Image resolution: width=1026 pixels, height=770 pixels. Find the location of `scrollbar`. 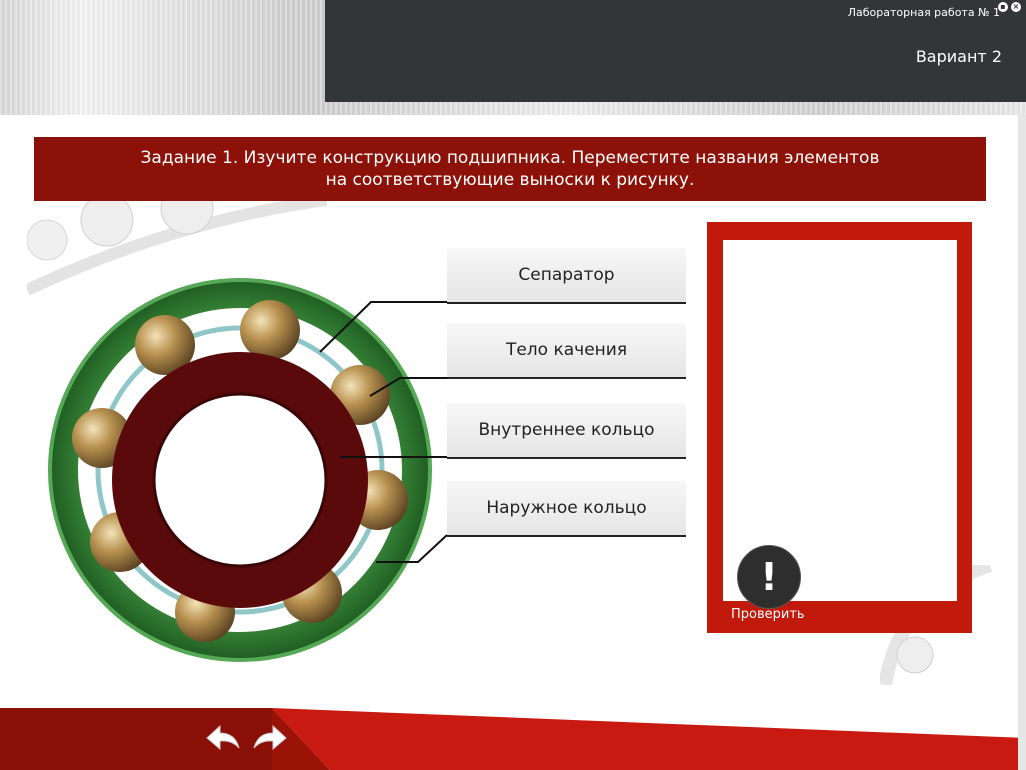

scrollbar is located at coordinates (1022, 442).